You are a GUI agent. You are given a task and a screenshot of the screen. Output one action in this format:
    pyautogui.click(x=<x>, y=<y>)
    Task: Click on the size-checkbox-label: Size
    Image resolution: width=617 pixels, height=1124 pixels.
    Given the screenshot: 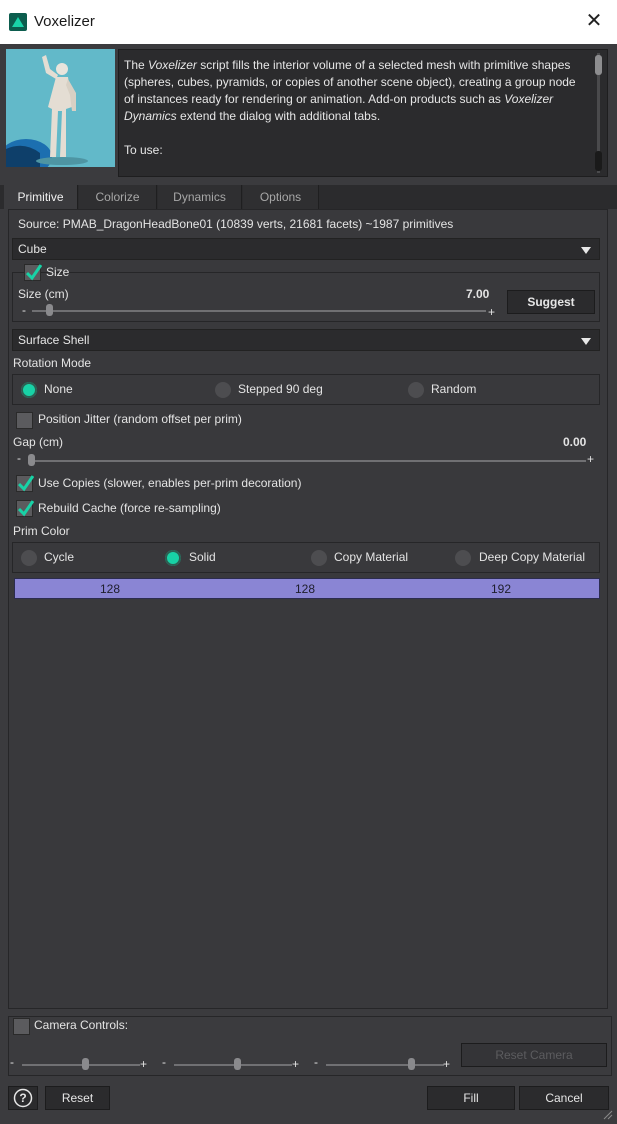 What is the action you would take?
    pyautogui.click(x=58, y=272)
    